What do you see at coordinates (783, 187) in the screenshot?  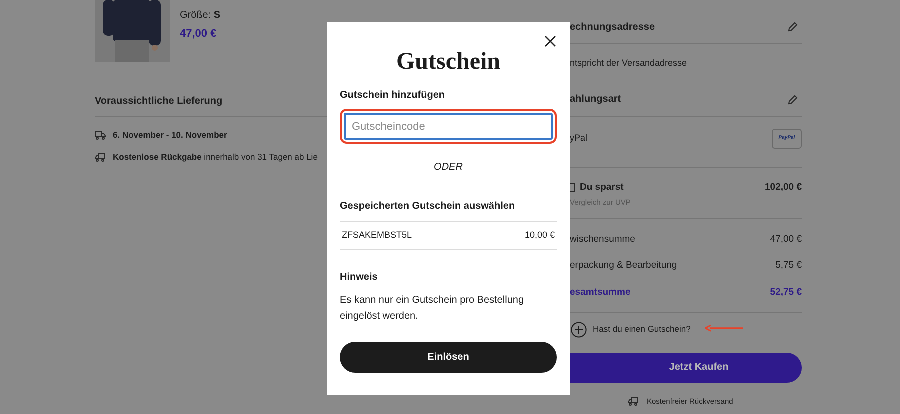 I see `savings-value: 102,00 €` at bounding box center [783, 187].